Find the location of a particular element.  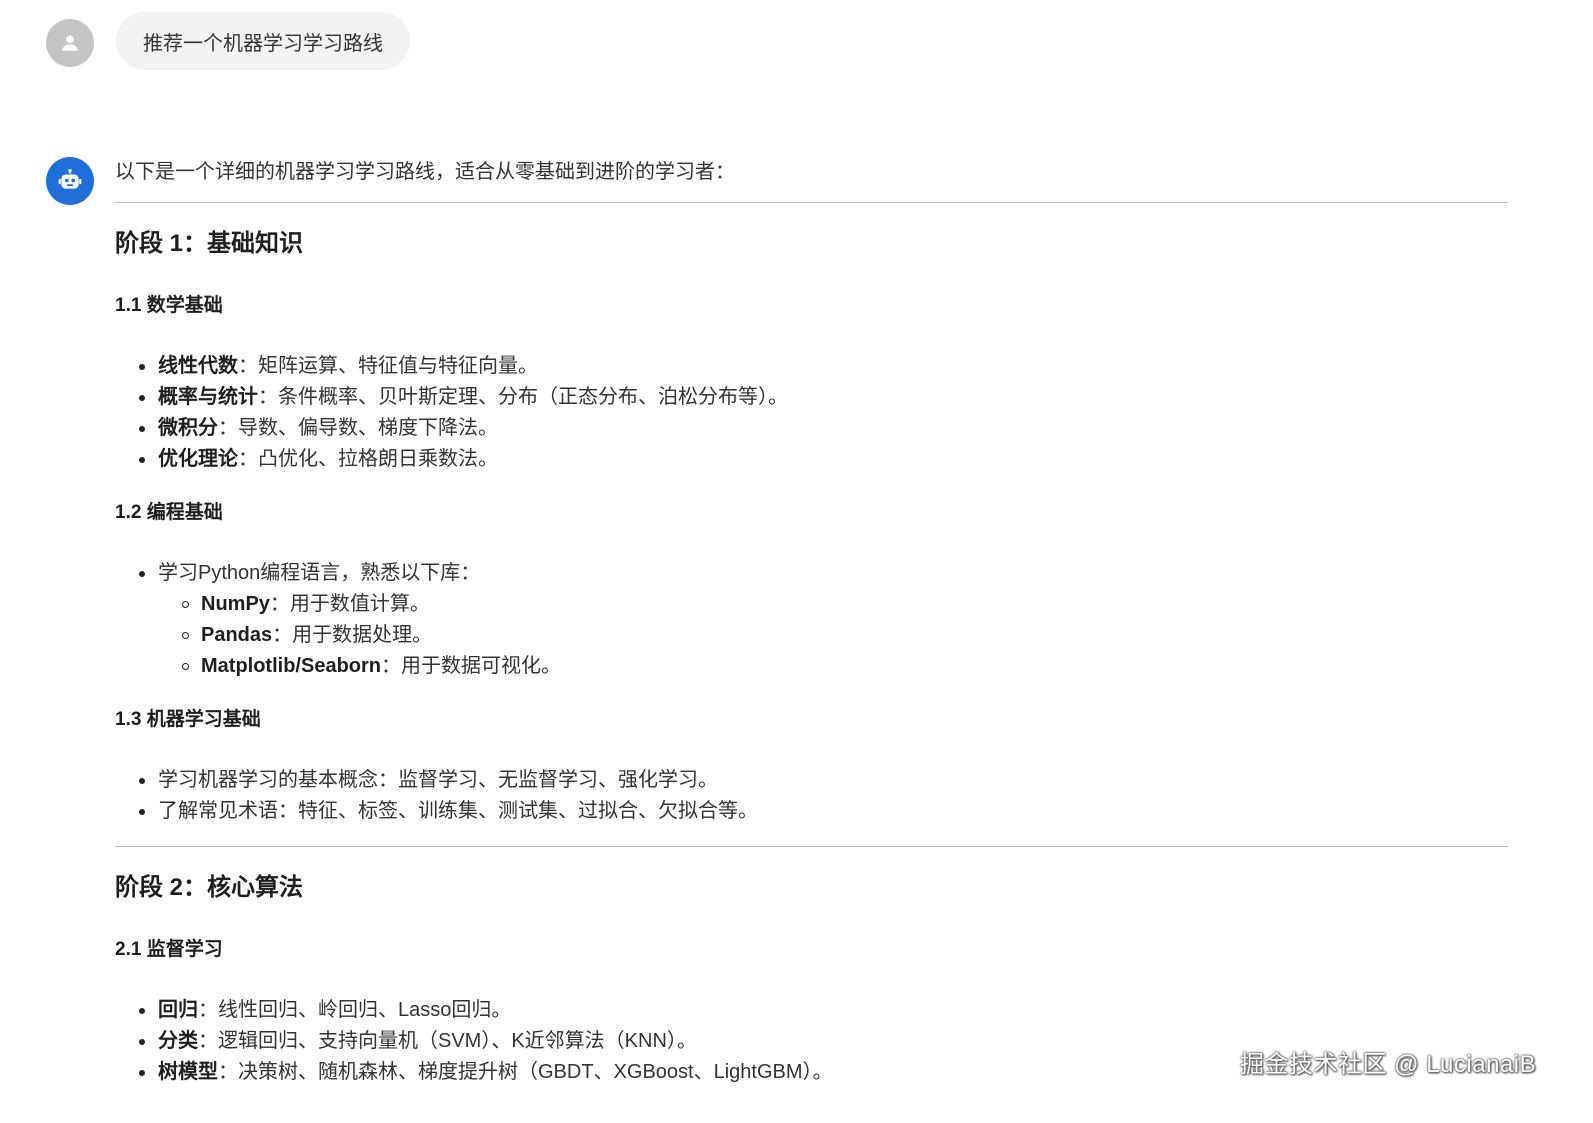

list-item-term: 分类 is located at coordinates (178, 1041).